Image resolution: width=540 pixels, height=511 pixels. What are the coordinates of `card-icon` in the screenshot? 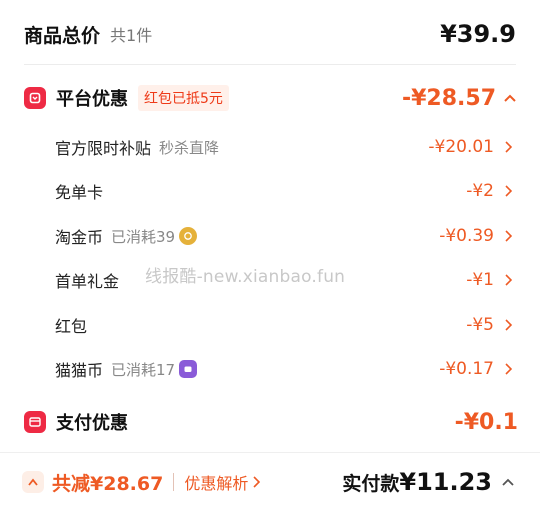 It's located at (35, 422).